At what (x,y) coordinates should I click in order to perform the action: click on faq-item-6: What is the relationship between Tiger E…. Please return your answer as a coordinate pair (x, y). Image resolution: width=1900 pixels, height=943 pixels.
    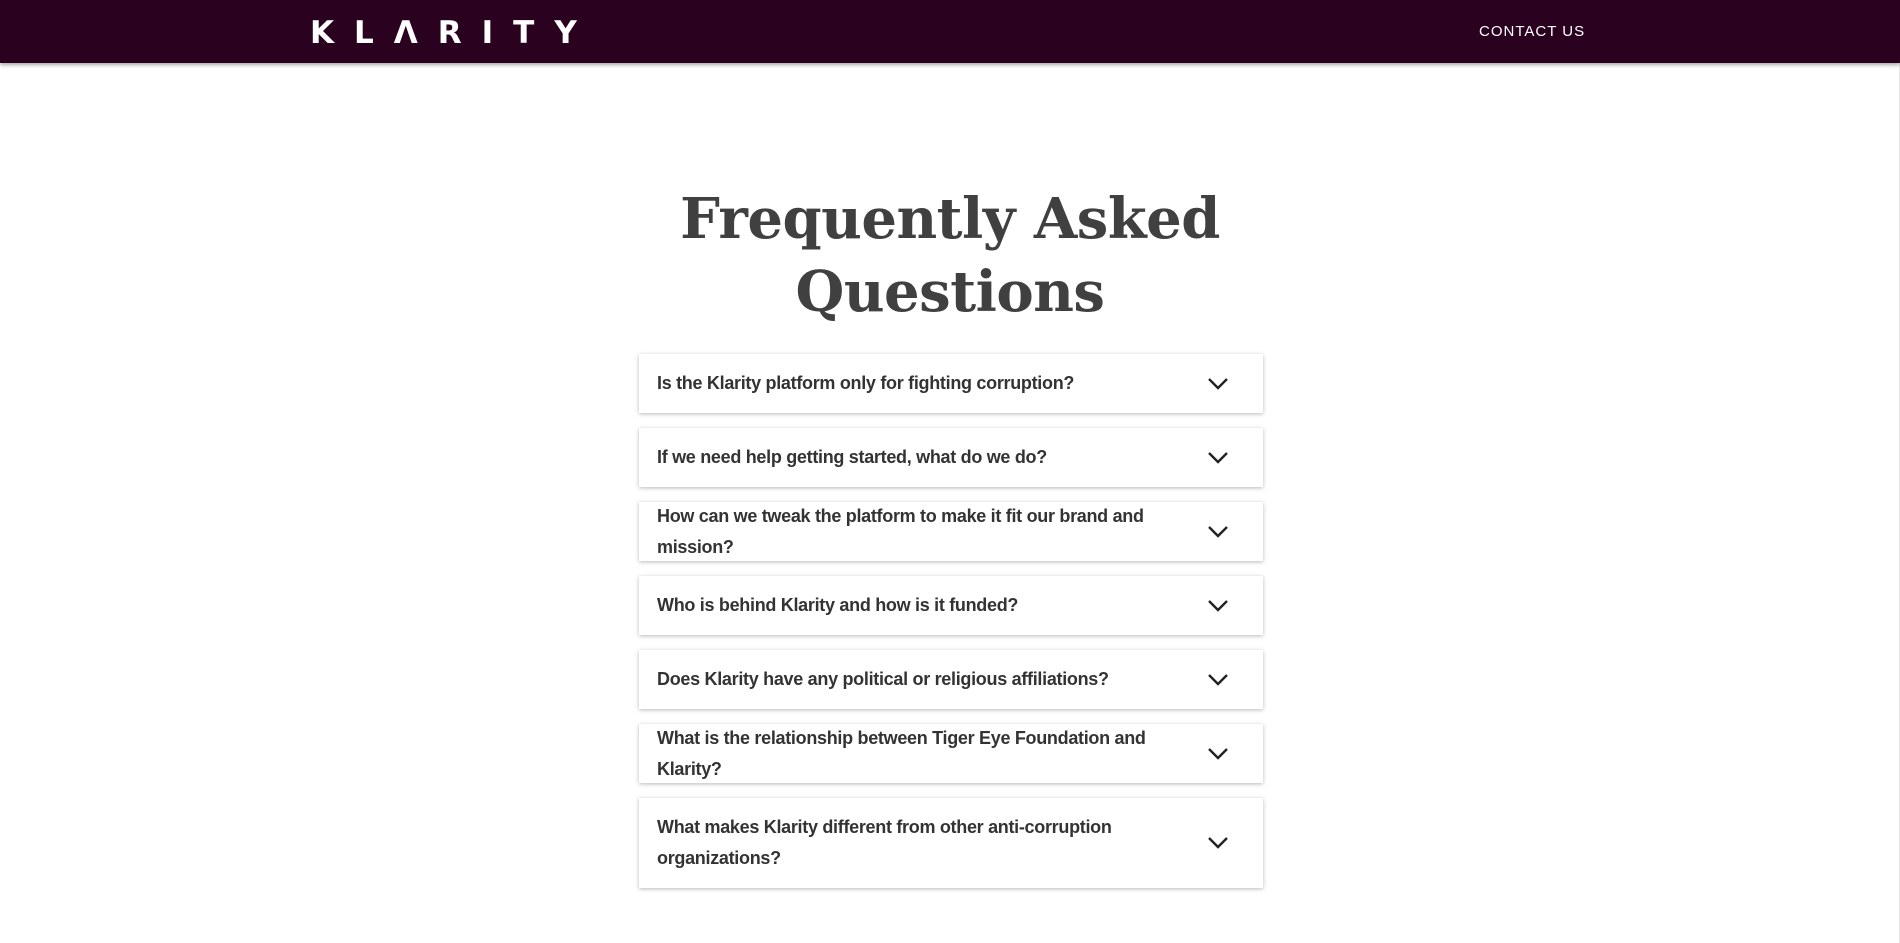
    Looking at the image, I should click on (951, 753).